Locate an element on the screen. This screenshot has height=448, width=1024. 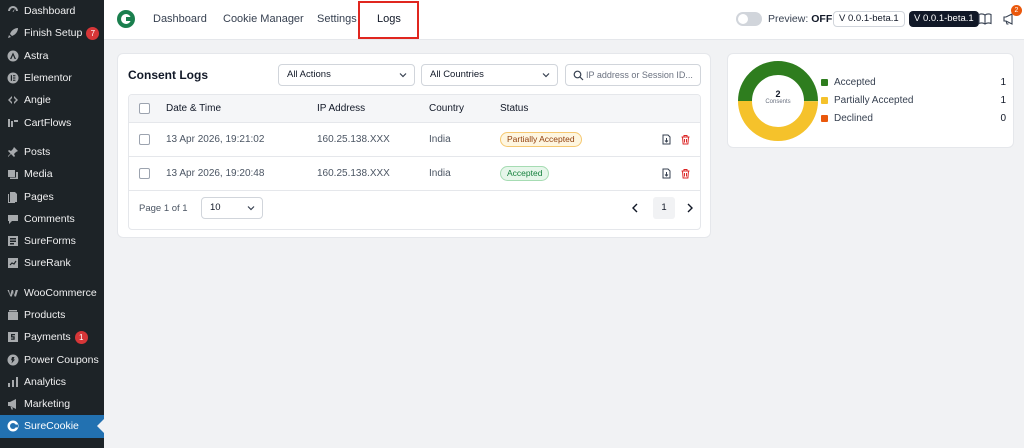
countries-filter-select: All Countries is located at coordinates (489, 75).